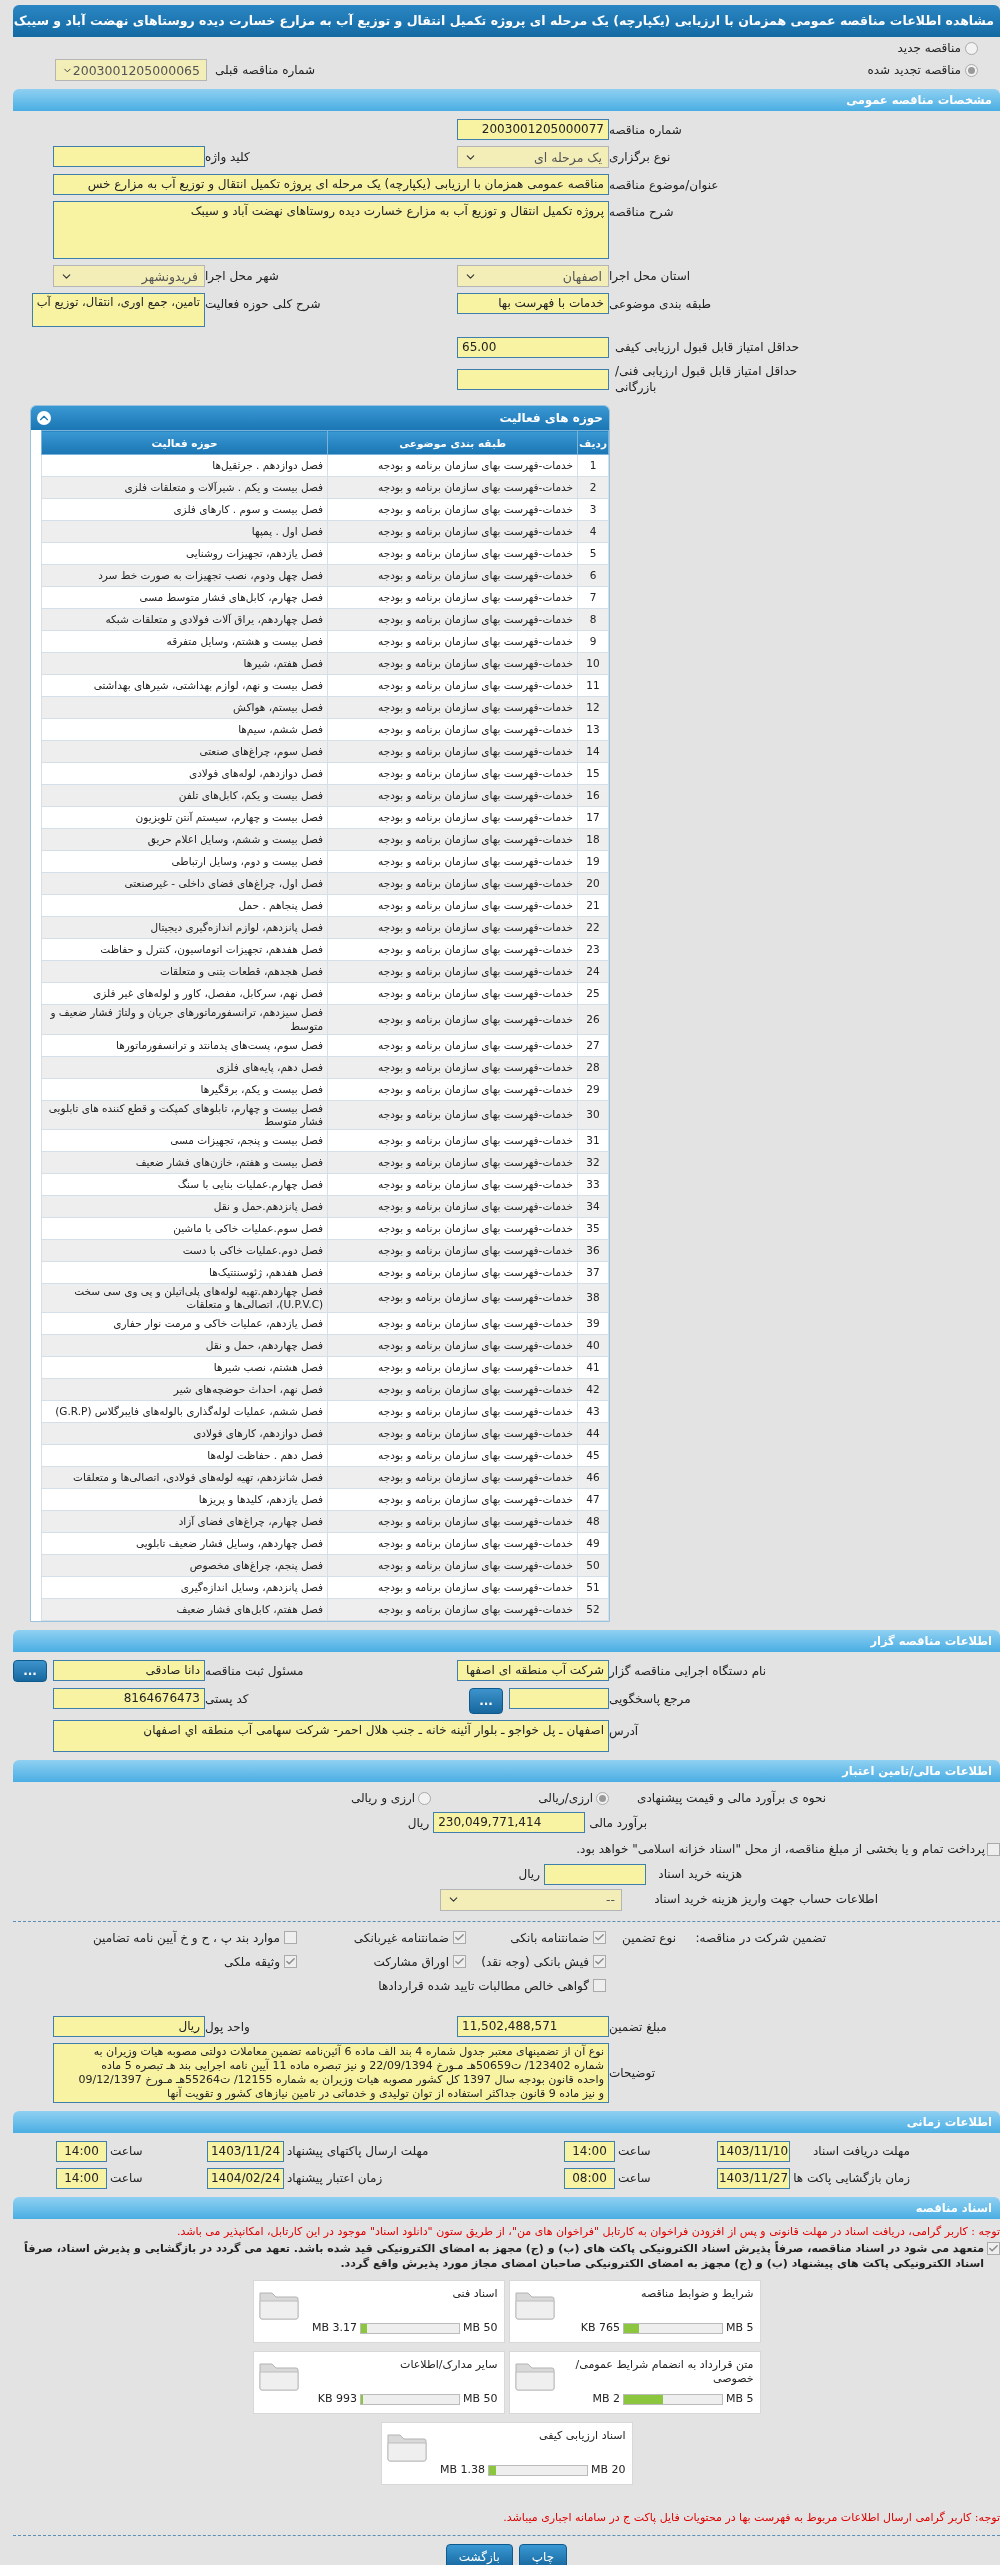 This screenshot has height=2565, width=1000. Describe the element at coordinates (593, 795) in the screenshot. I see `table-cell: 16` at that location.